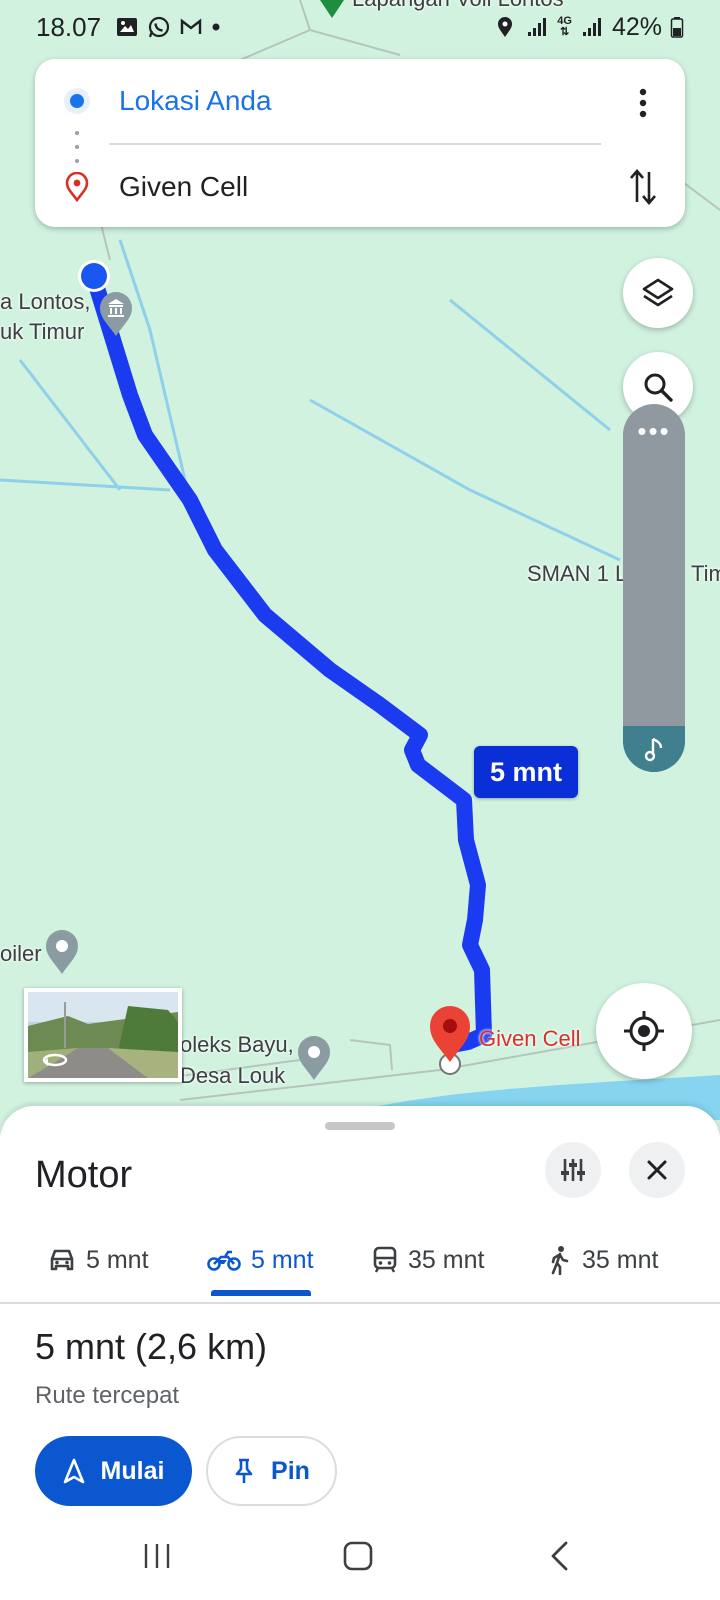  Describe the element at coordinates (505, 27) in the screenshot. I see `location-status-icon` at that location.